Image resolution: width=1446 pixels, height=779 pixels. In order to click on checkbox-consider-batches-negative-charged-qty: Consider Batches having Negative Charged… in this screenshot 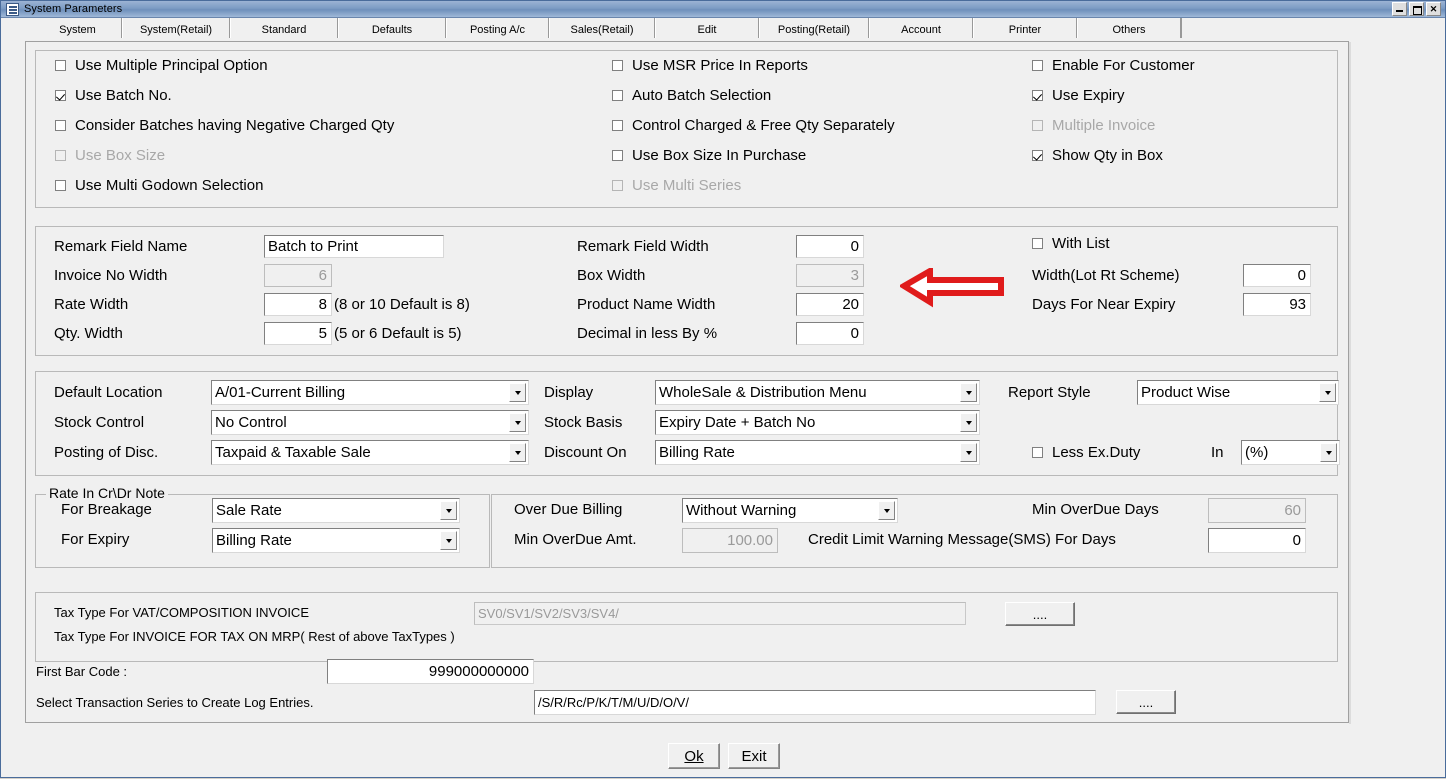, I will do `click(224, 125)`.